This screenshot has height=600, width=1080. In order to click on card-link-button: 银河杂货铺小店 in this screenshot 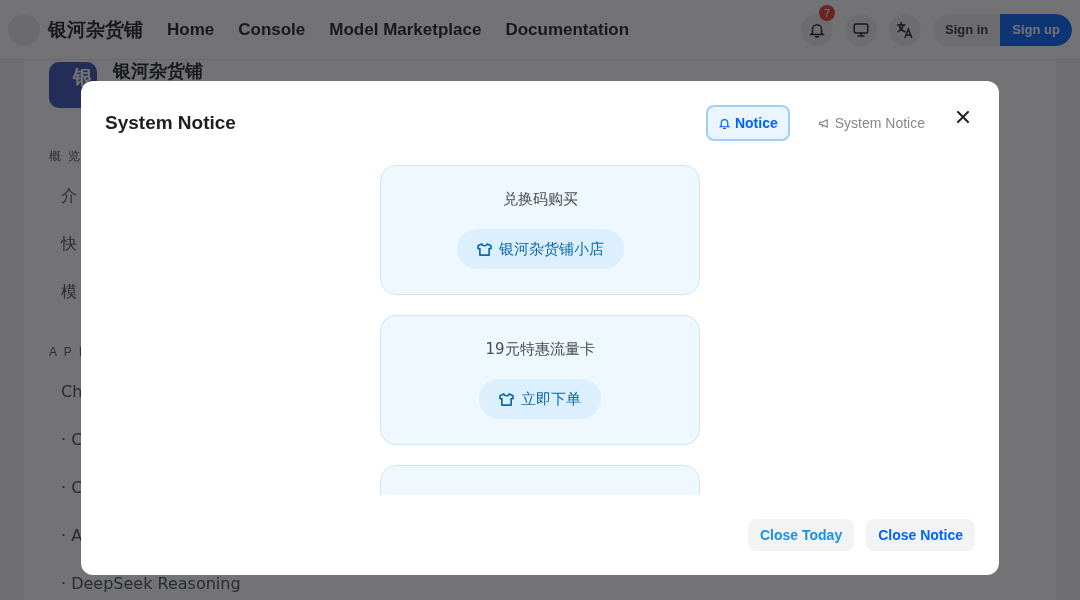, I will do `click(540, 249)`.